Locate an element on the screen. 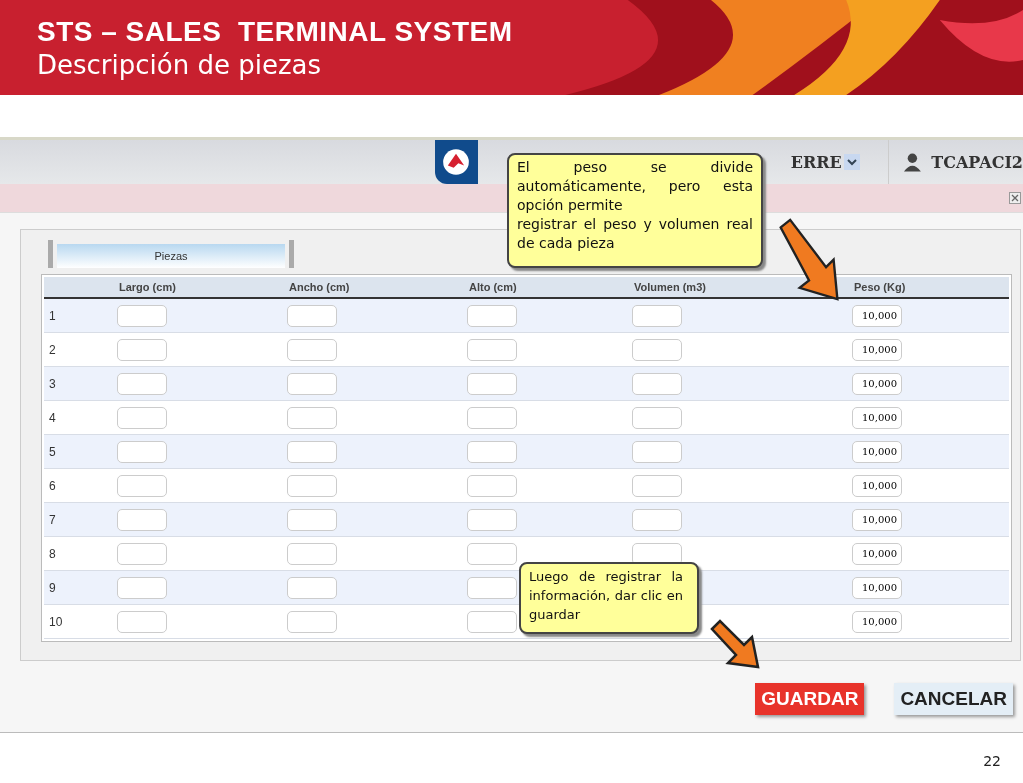  row-number: 2 is located at coordinates (52, 349).